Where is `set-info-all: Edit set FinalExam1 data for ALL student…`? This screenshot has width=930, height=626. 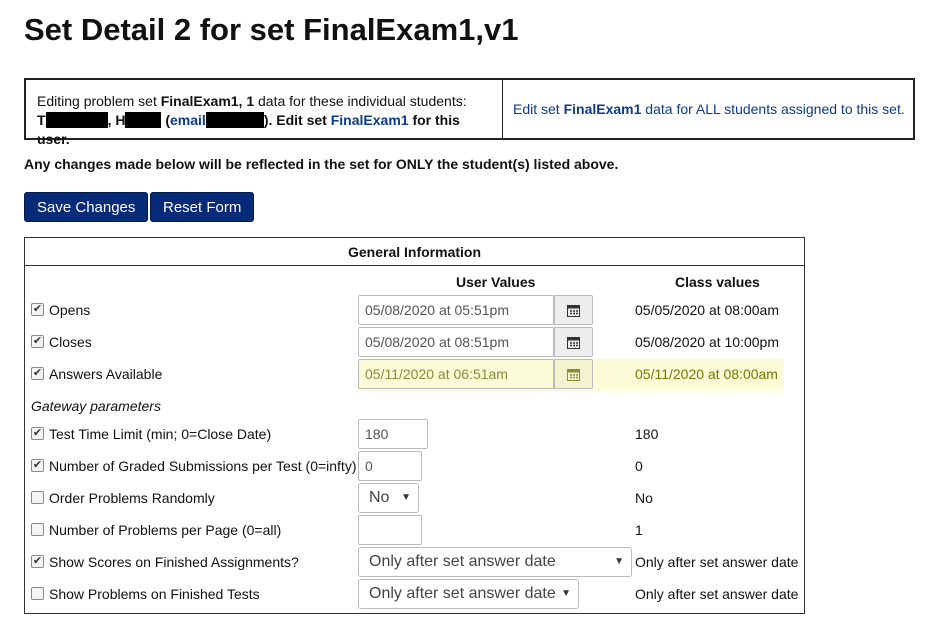 set-info-all: Edit set FinalExam1 data for ALL student… is located at coordinates (708, 109).